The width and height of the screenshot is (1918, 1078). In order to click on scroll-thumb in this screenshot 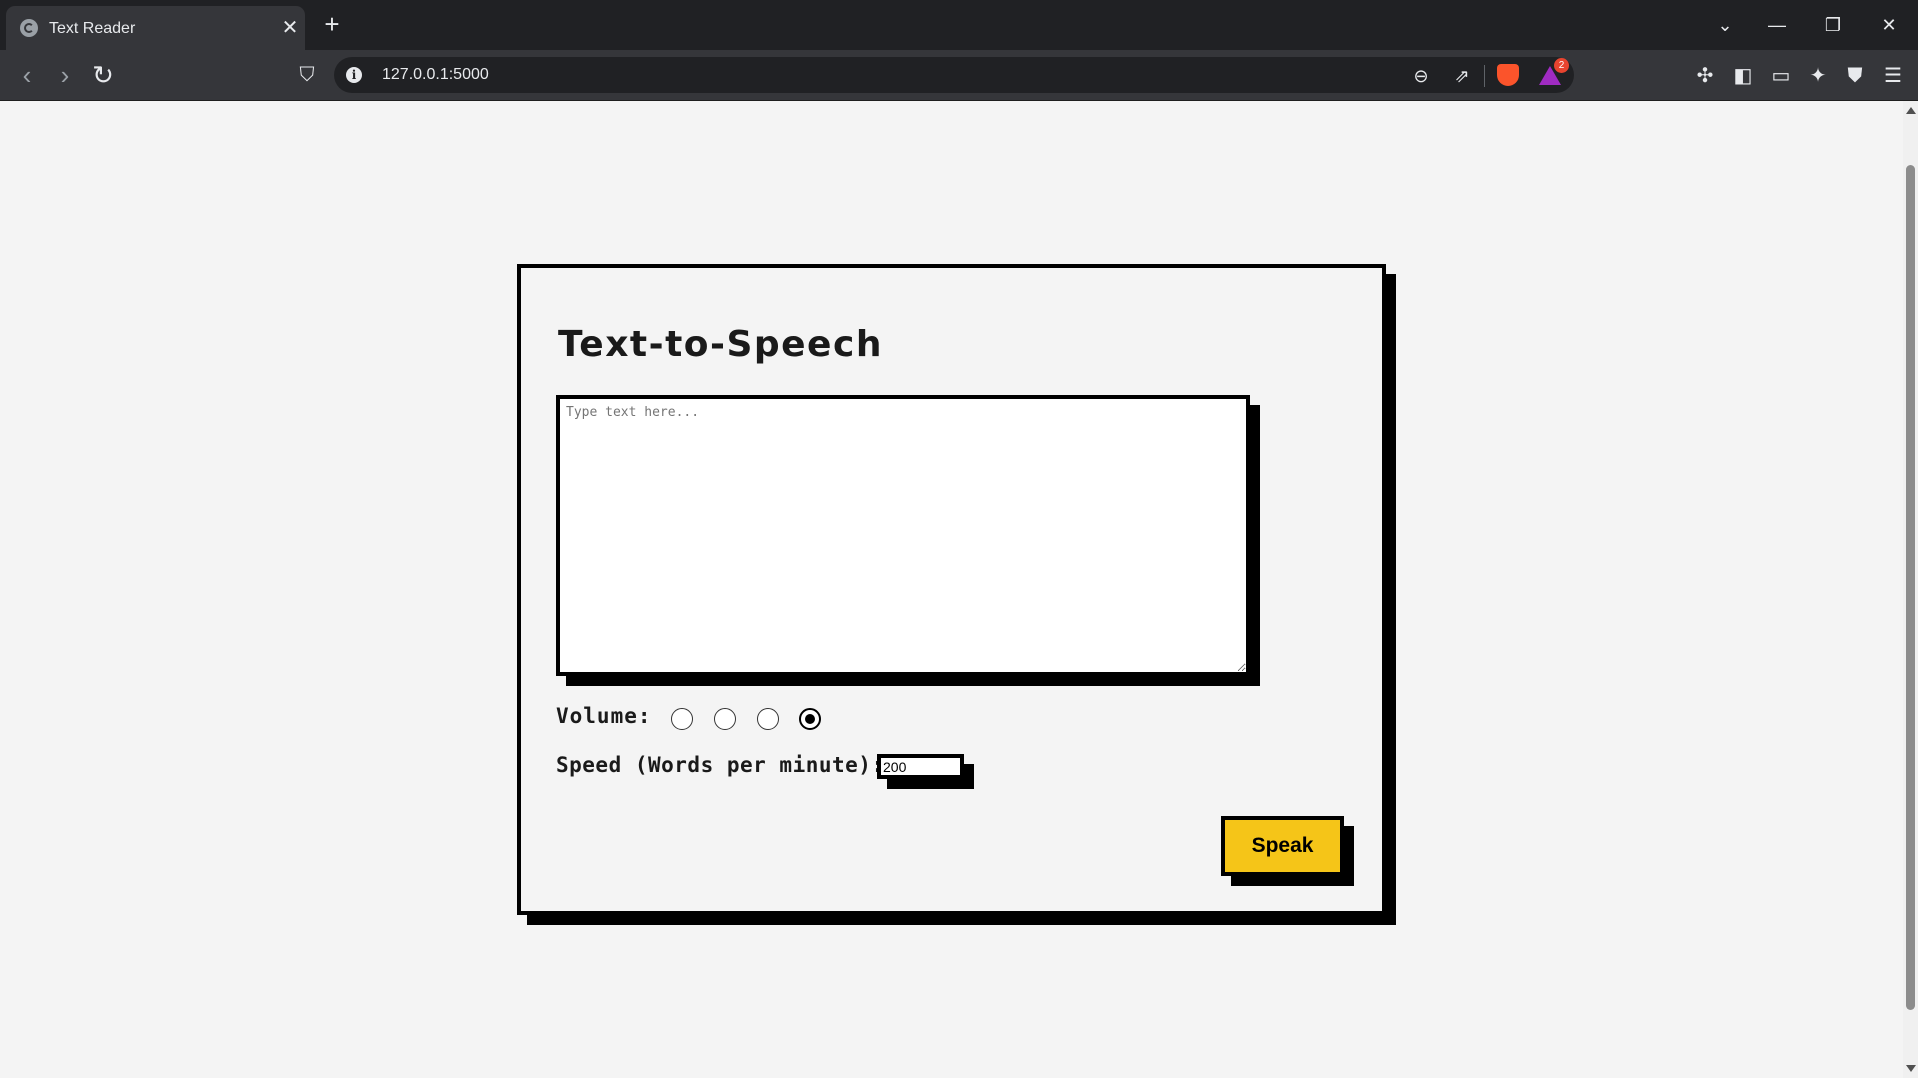, I will do `click(1910, 587)`.